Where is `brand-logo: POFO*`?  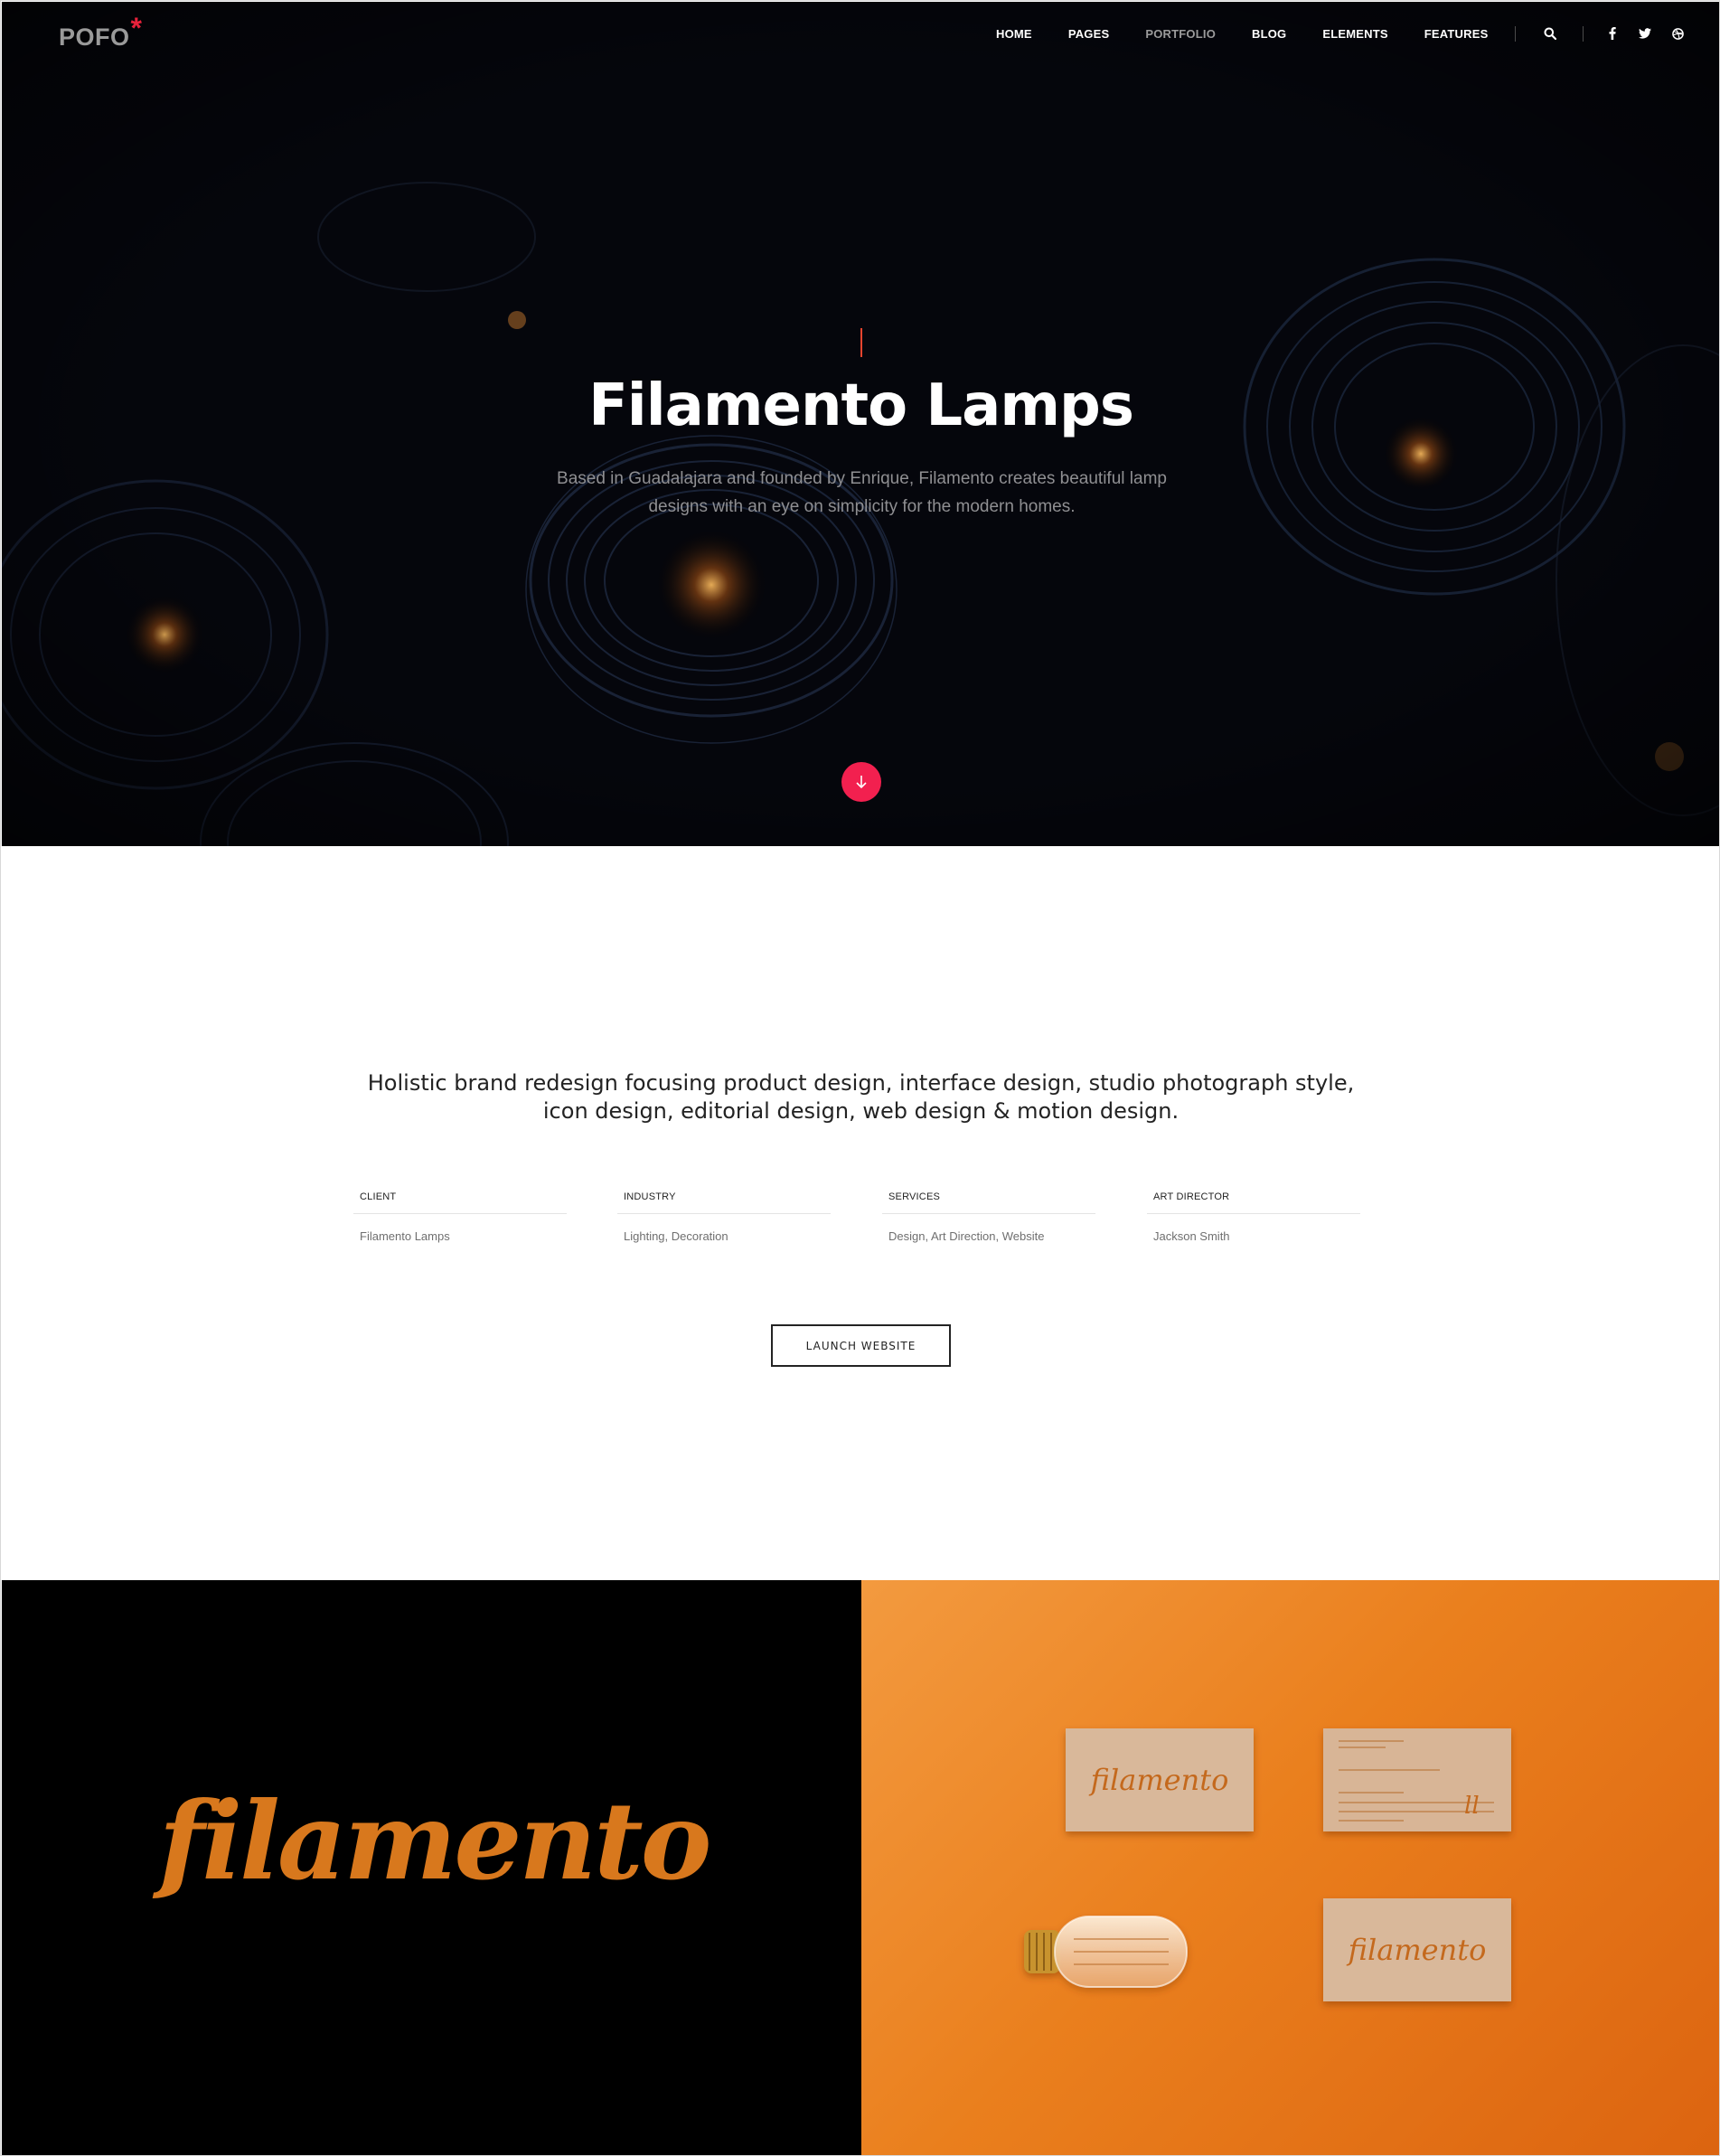 brand-logo: POFO* is located at coordinates (100, 32).